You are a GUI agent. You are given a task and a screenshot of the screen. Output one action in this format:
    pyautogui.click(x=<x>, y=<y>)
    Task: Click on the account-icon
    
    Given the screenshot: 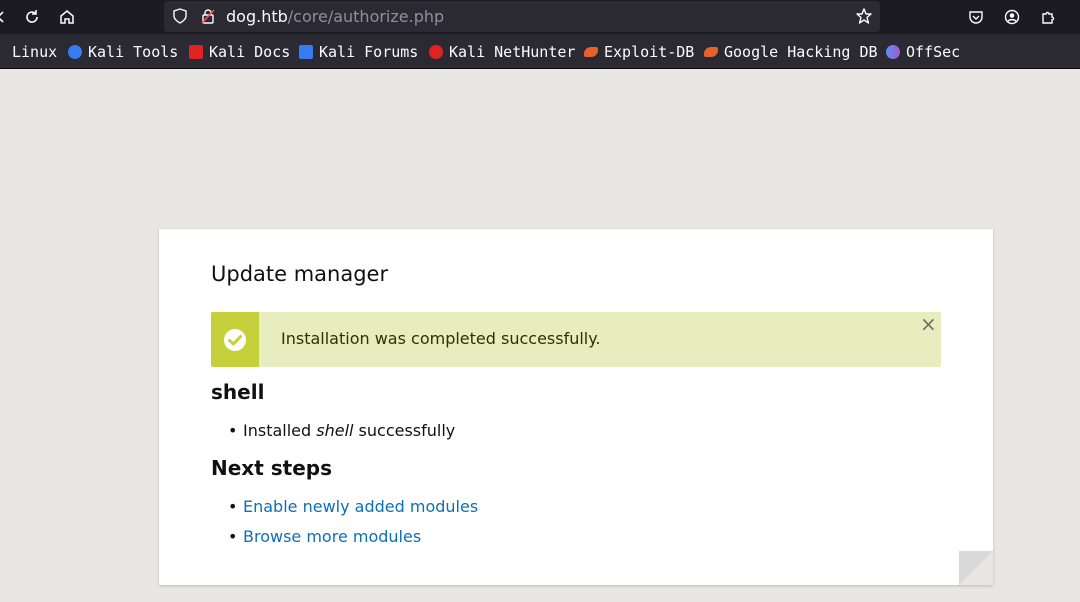 What is the action you would take?
    pyautogui.click(x=1012, y=17)
    